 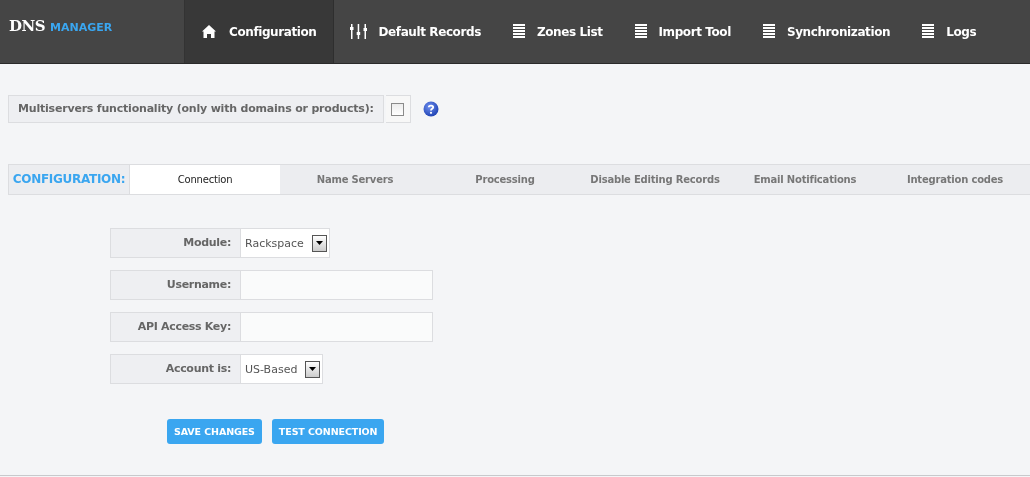 What do you see at coordinates (949, 31) in the screenshot?
I see `nav-item: Logs` at bounding box center [949, 31].